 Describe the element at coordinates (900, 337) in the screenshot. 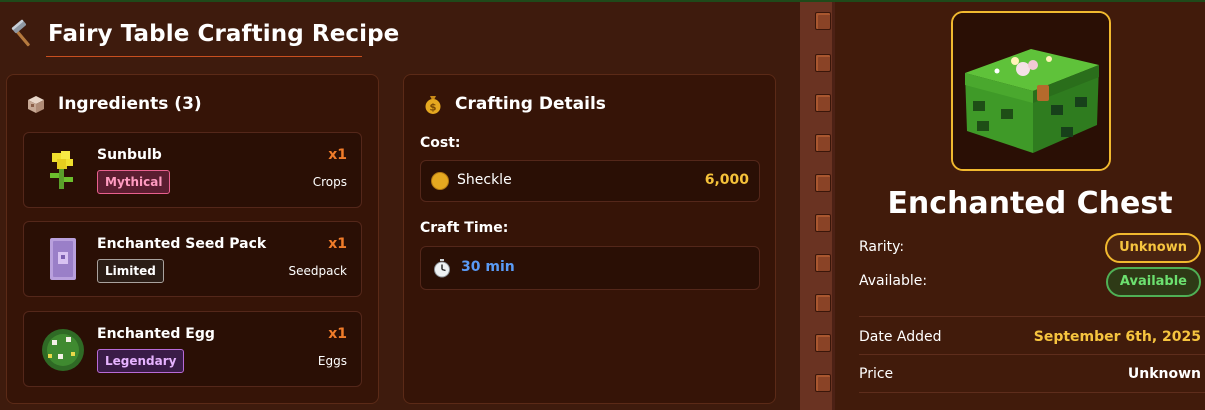

I see `date-added-label: Date Added` at that location.